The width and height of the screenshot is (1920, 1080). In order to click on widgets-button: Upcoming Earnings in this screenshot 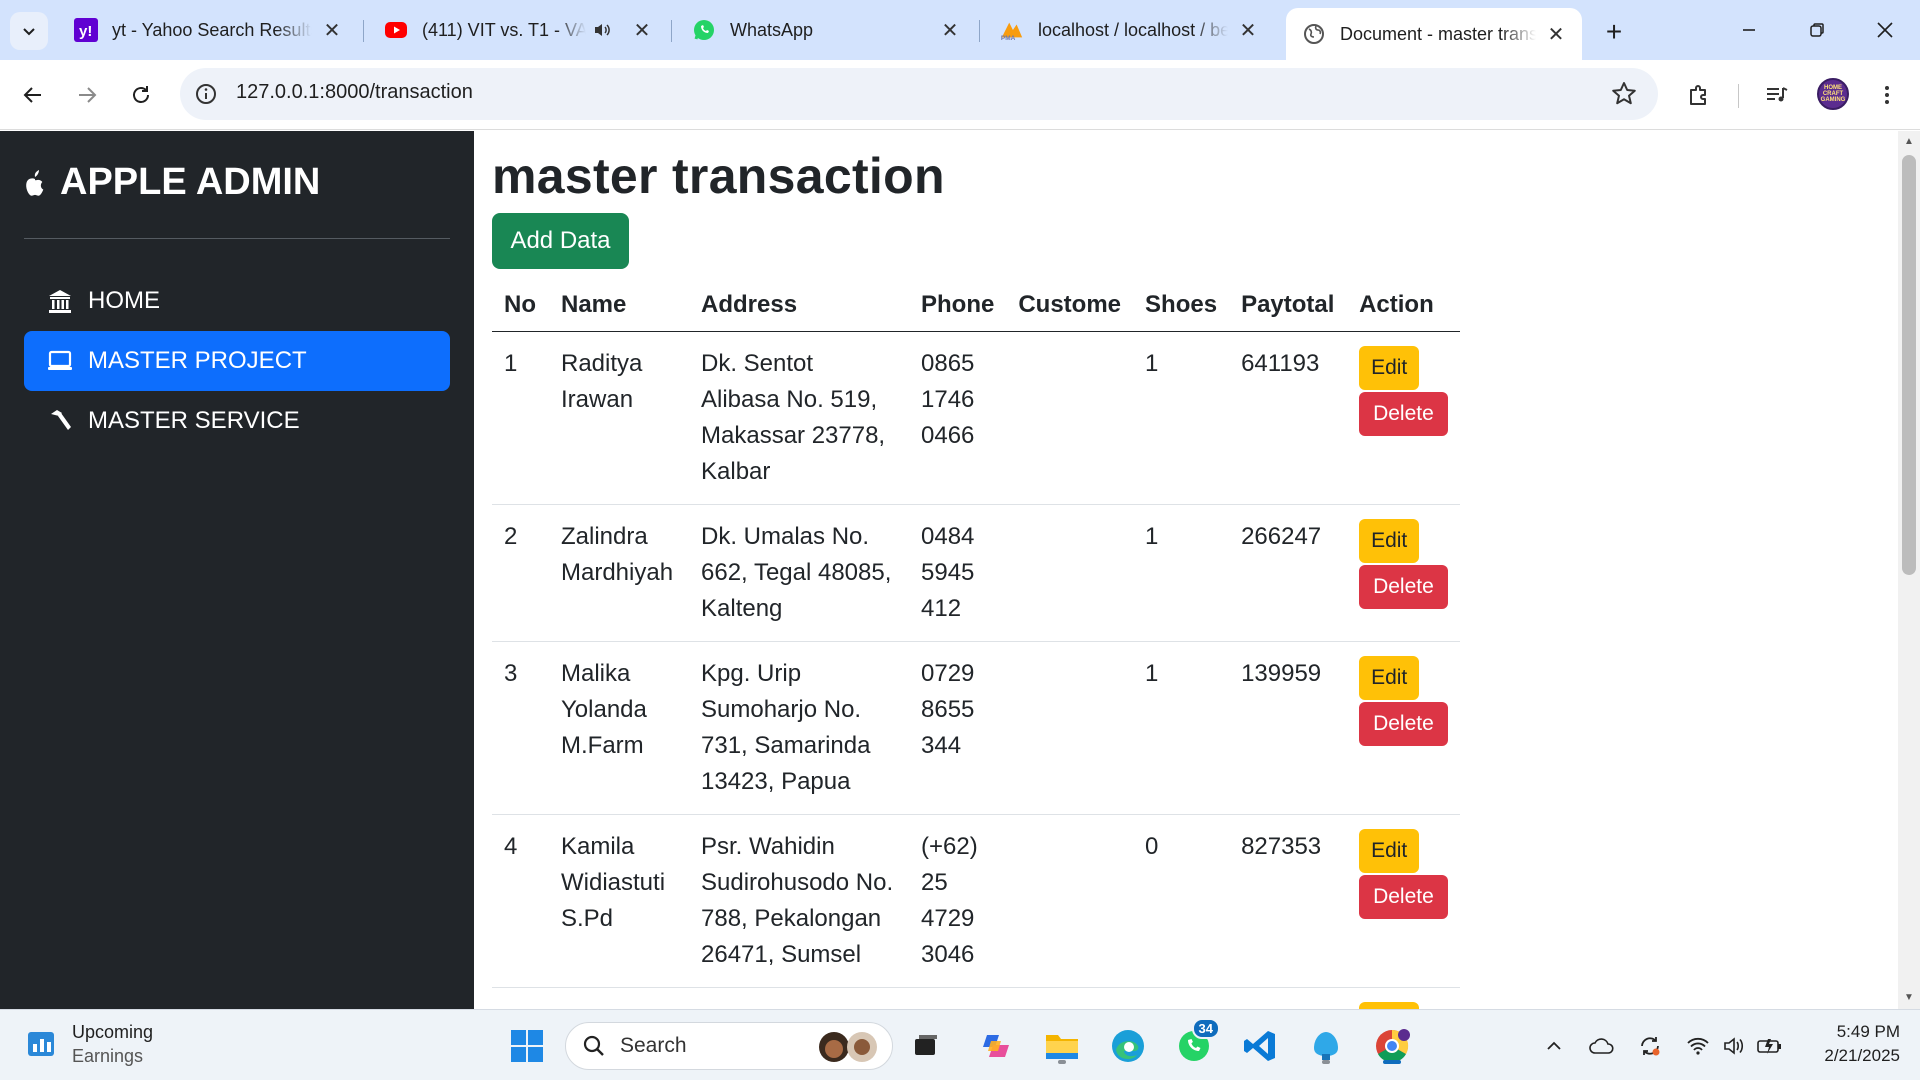, I will do `click(89, 1044)`.